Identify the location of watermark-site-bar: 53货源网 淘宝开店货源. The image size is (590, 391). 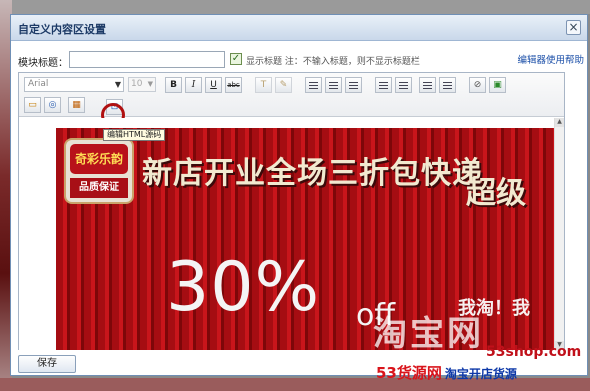
(446, 372).